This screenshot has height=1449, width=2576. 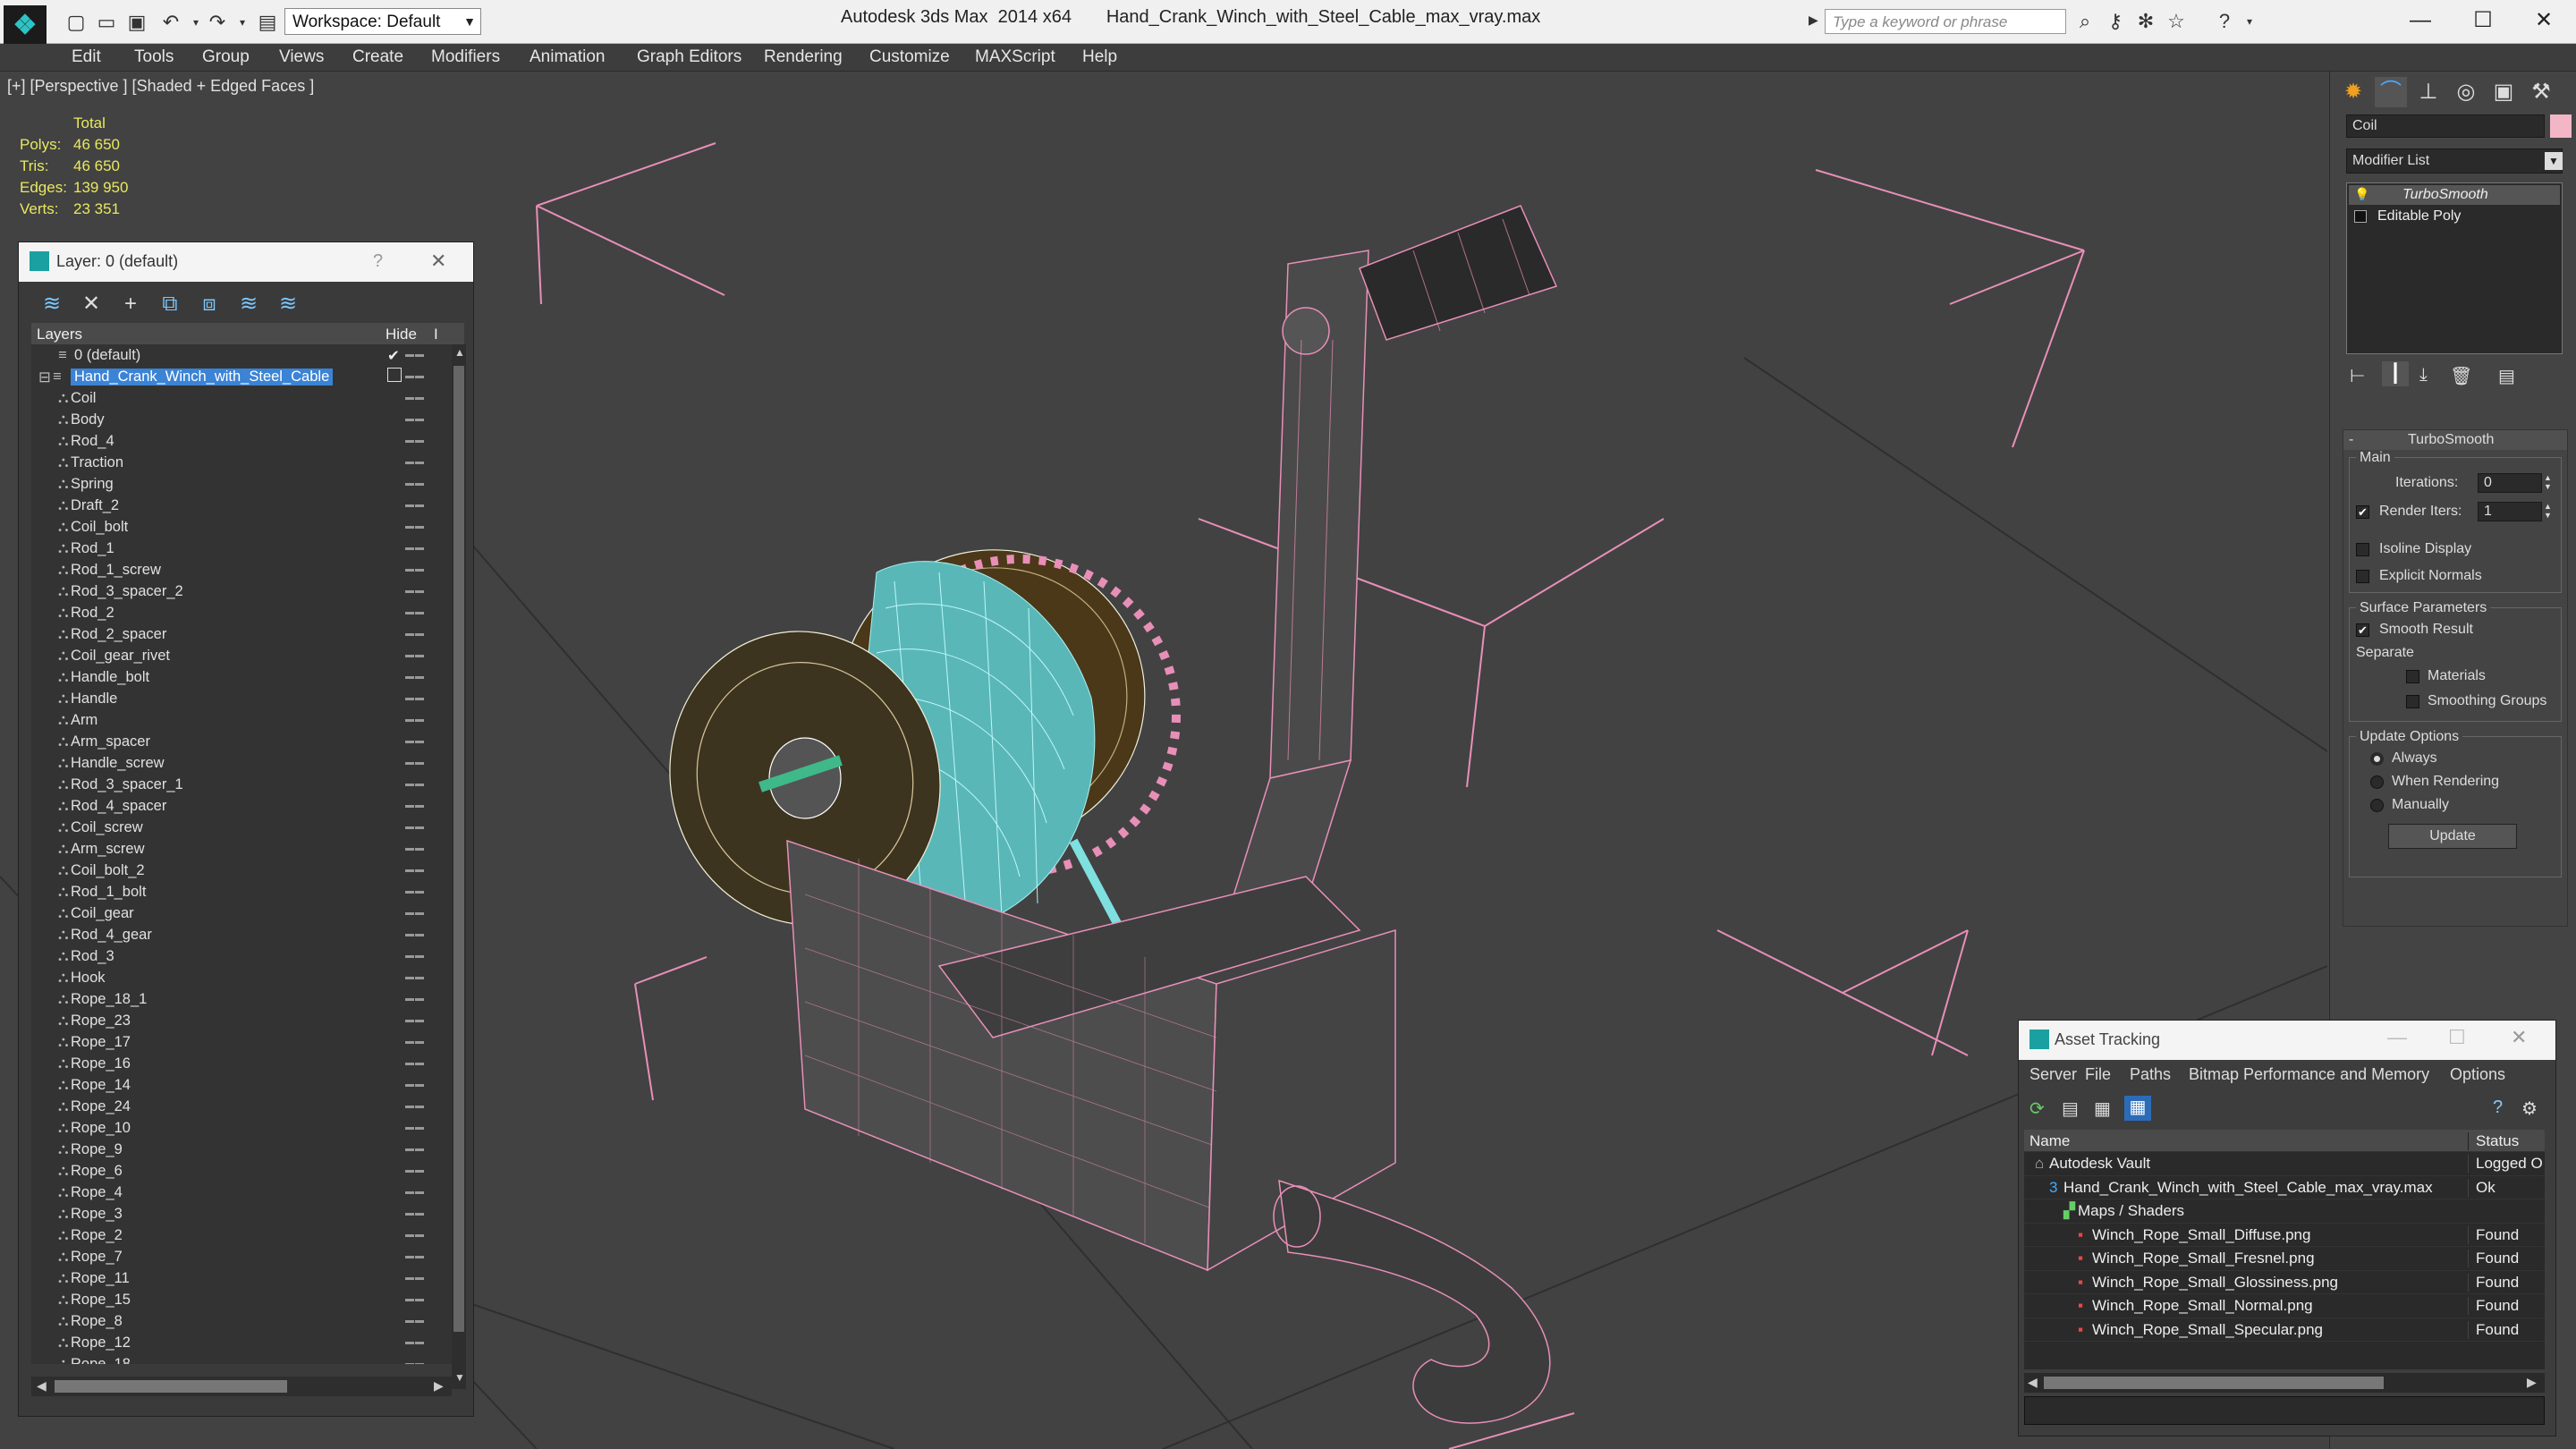 I want to click on redo-icon: ↷, so click(x=217, y=22).